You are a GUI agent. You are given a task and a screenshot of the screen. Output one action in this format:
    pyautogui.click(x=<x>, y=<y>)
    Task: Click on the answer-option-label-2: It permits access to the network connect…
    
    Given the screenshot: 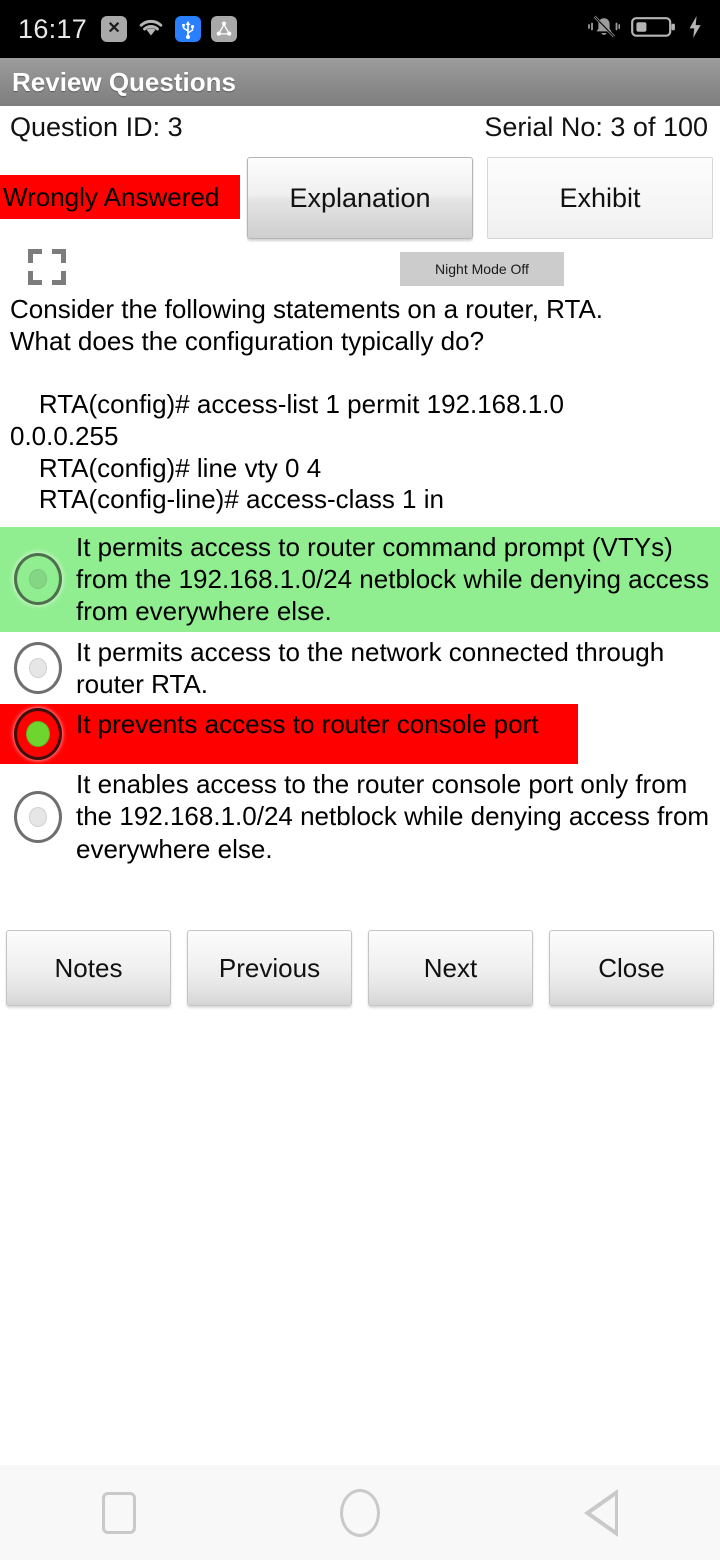 What is the action you would take?
    pyautogui.click(x=370, y=667)
    